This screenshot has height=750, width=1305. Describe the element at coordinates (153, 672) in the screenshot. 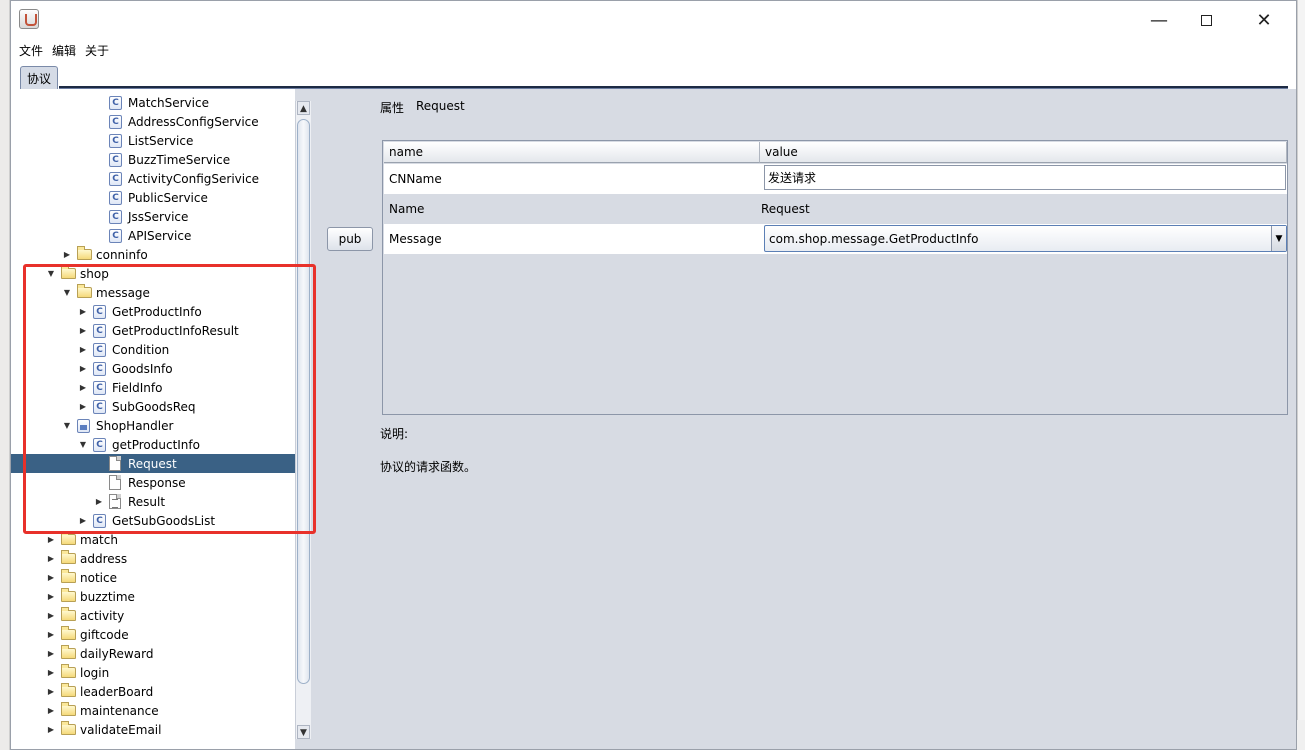

I see `tree-node: ▶ login` at that location.